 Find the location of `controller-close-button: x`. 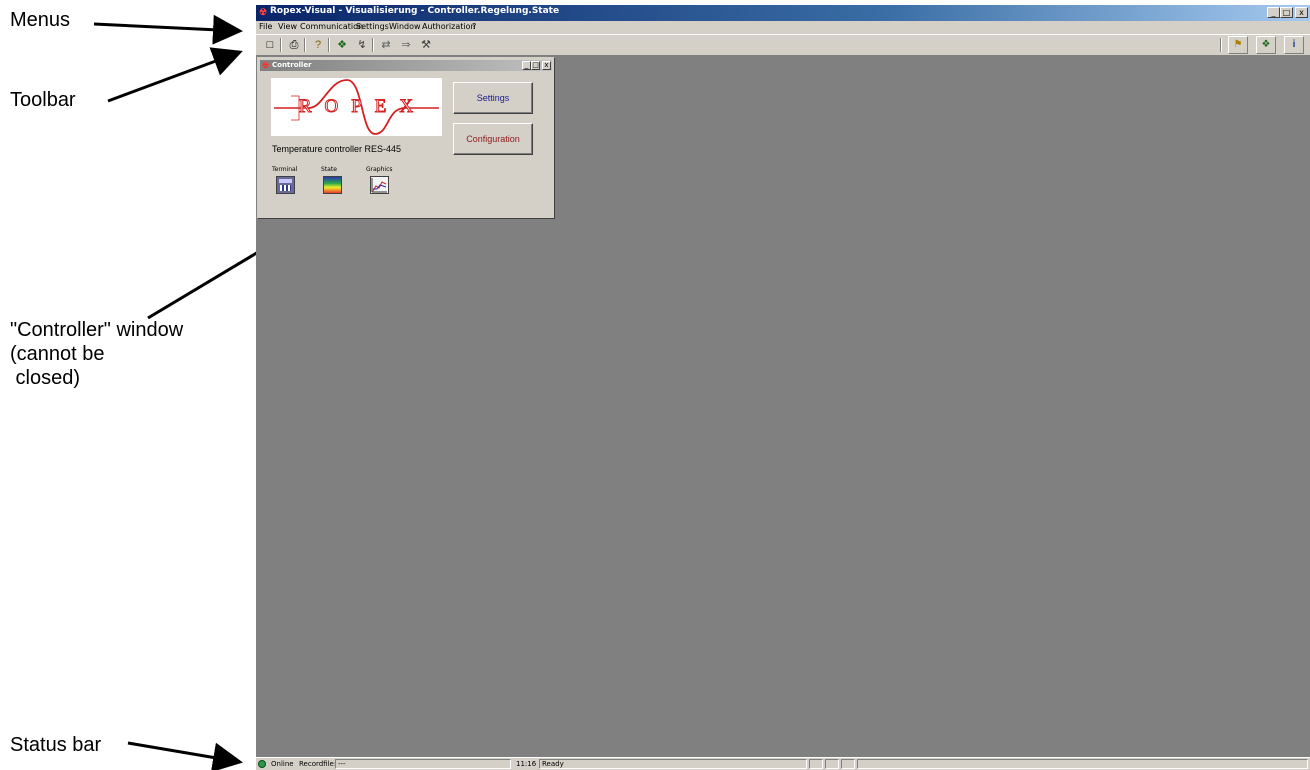

controller-close-button: x is located at coordinates (546, 65).